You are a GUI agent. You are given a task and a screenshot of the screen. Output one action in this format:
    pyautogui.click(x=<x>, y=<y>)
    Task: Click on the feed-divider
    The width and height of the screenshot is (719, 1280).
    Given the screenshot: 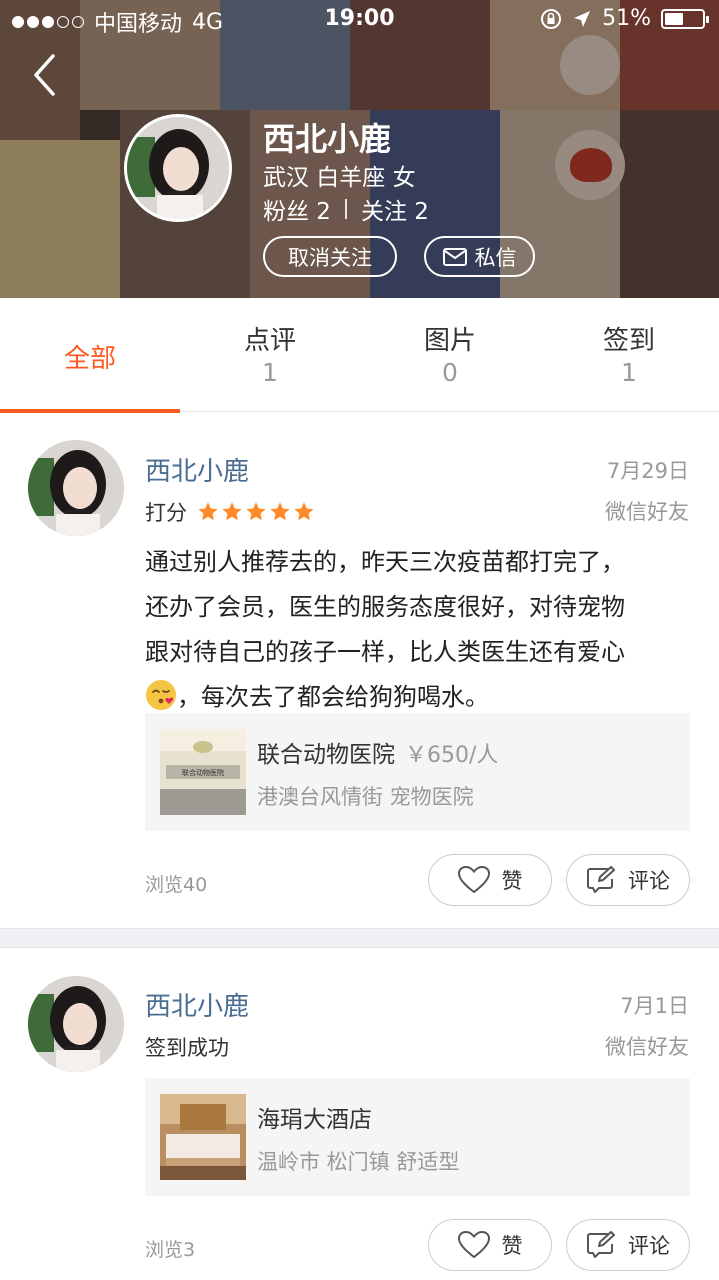 What is the action you would take?
    pyautogui.click(x=359, y=938)
    